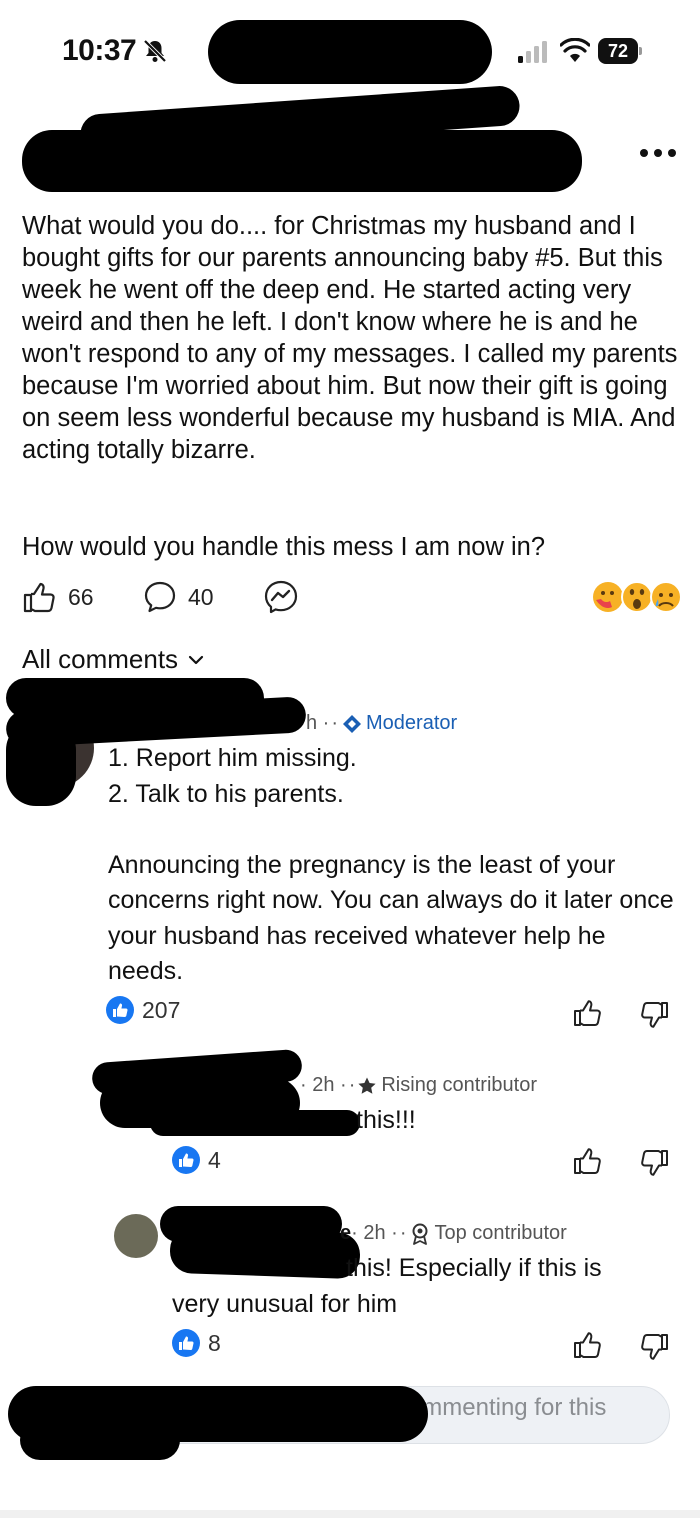 The width and height of the screenshot is (700, 1518). I want to click on care-reaction-icon, so click(608, 597).